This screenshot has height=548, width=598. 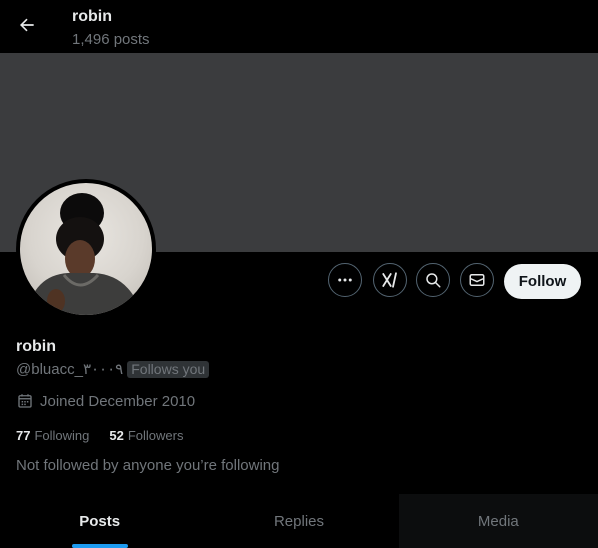 I want to click on tab-label: Replies, so click(x=298, y=521).